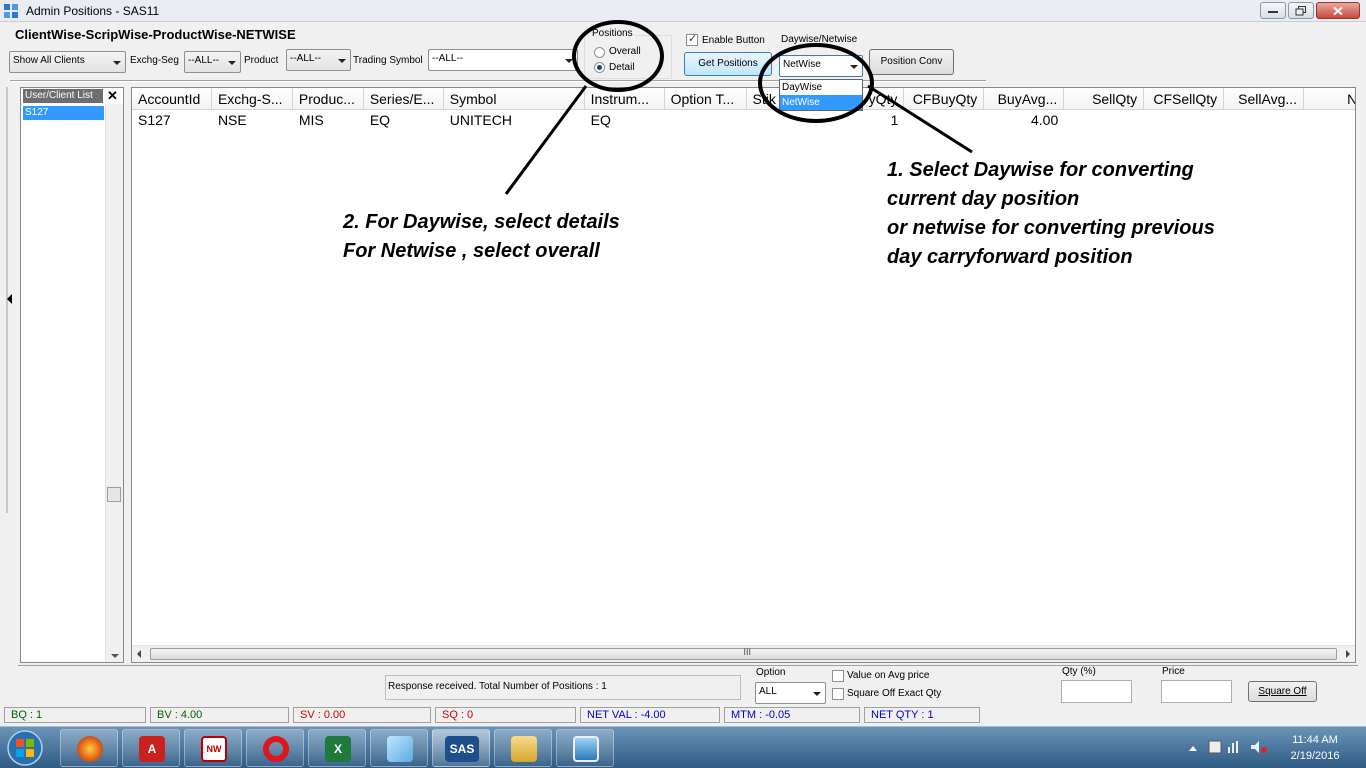  What do you see at coordinates (219, 715) in the screenshot?
I see `status-cell: BV : 4.00` at bounding box center [219, 715].